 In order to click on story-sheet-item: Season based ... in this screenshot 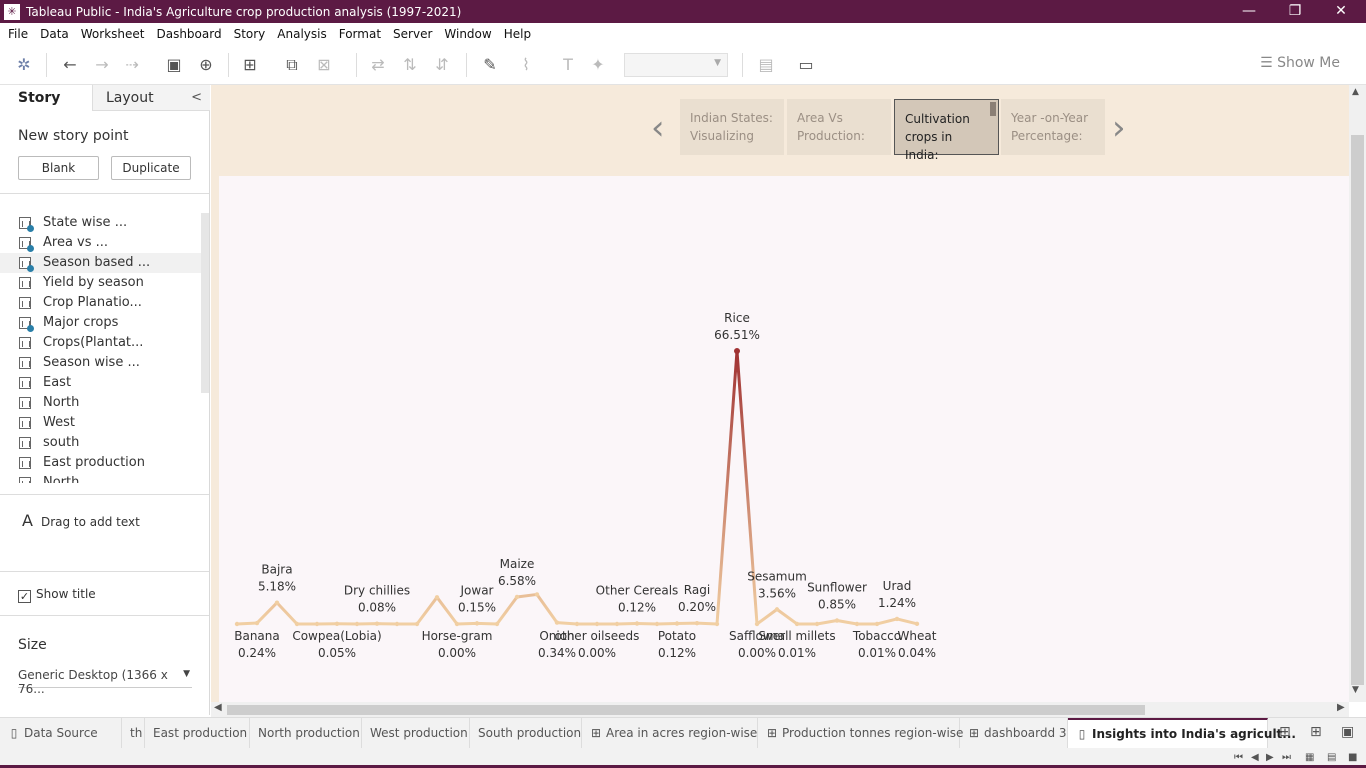, I will do `click(104, 263)`.